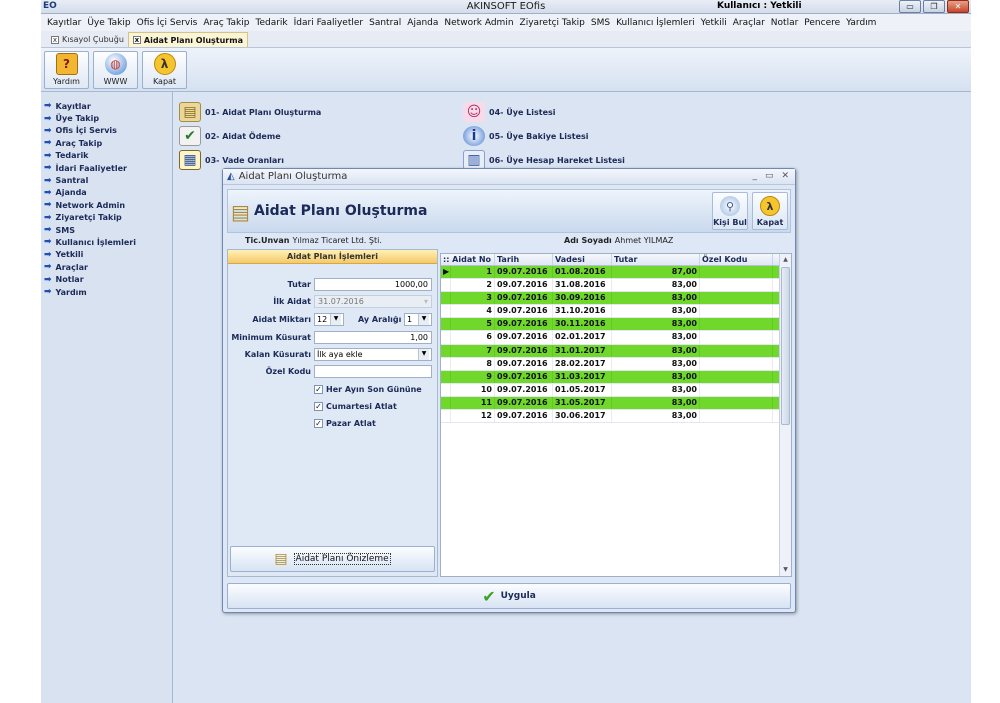 Image resolution: width=1000 pixels, height=703 pixels. I want to click on sidebar-item: ➡ İdari Faaliyetler, so click(106, 168).